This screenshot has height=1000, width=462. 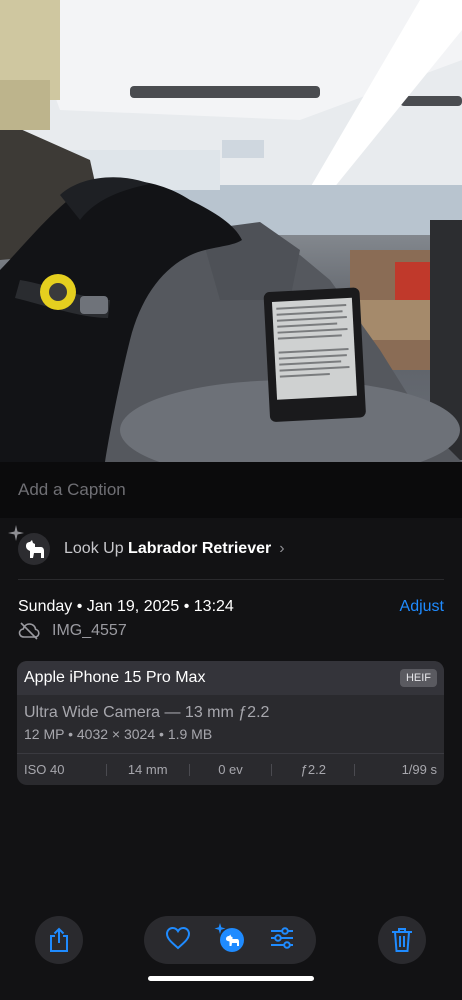 I want to click on date-time: Sunday • Jan 19, 2025 • 13:24, so click(x=126, y=606).